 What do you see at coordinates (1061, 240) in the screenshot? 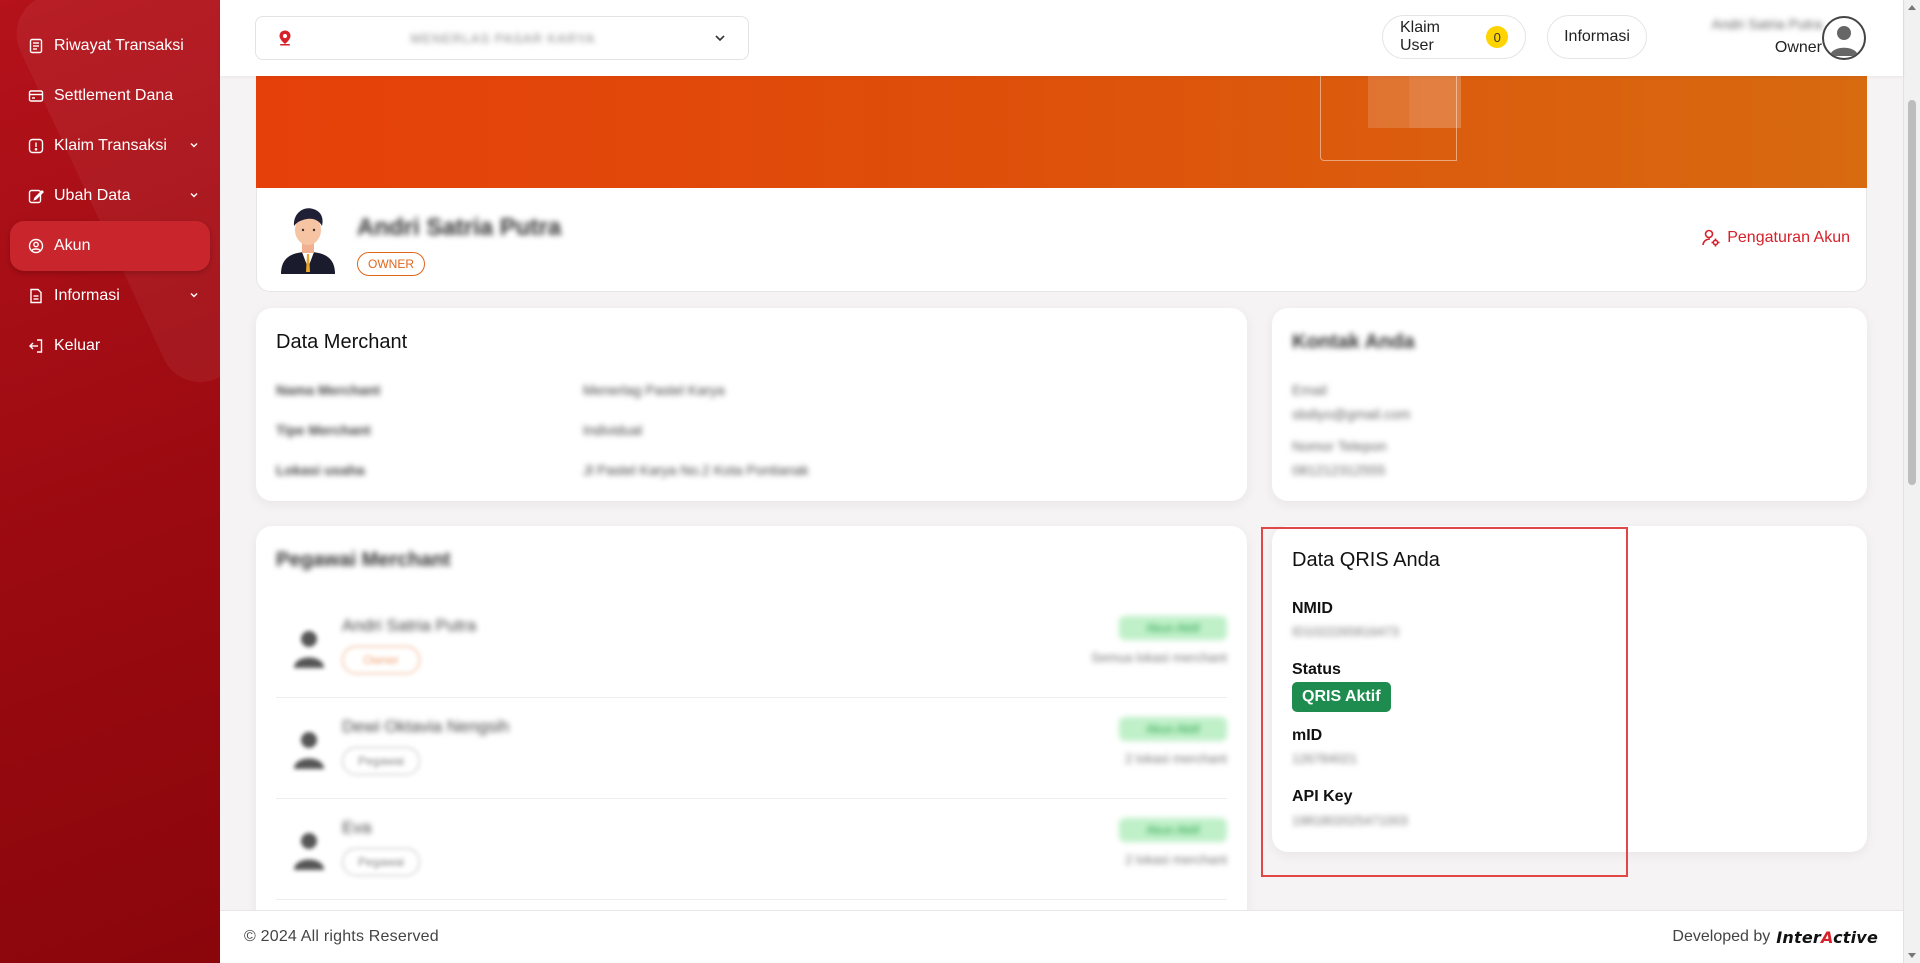
I see `profile-card: Andri Satria Putra OWNER Pengaturan Akun` at bounding box center [1061, 240].